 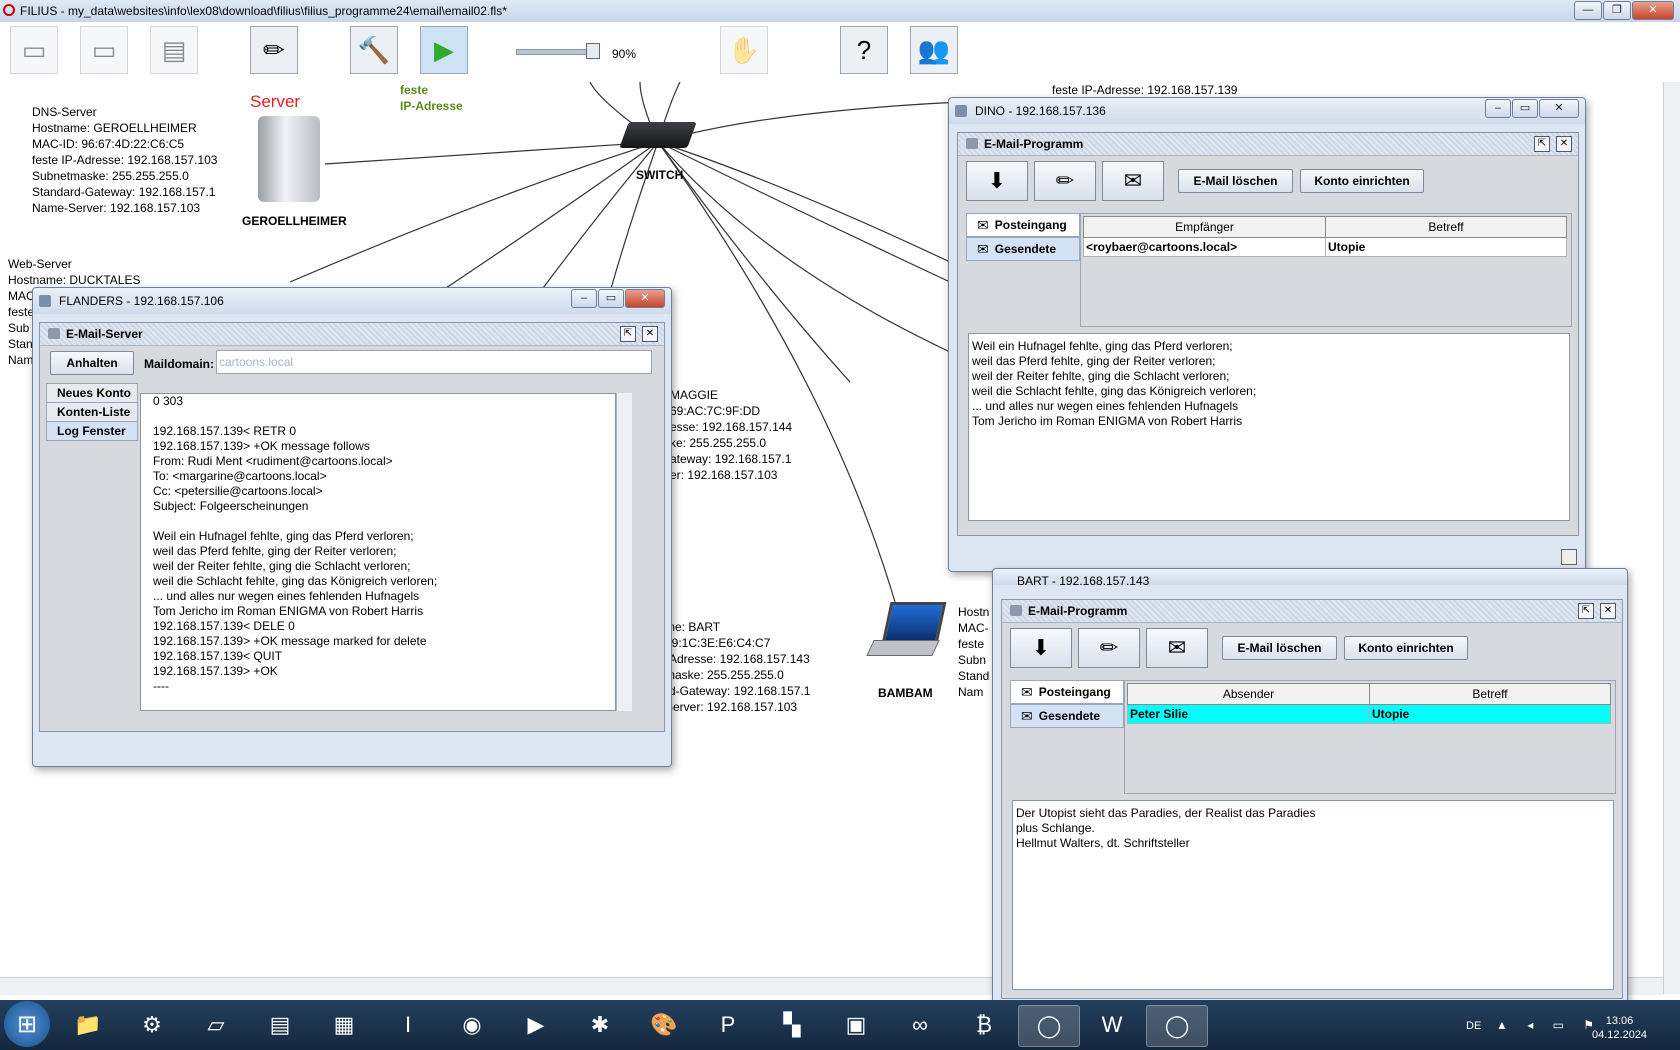 I want to click on bart-email-header: E-Mail-Programm ⇱ ✕, so click(x=1312, y=611).